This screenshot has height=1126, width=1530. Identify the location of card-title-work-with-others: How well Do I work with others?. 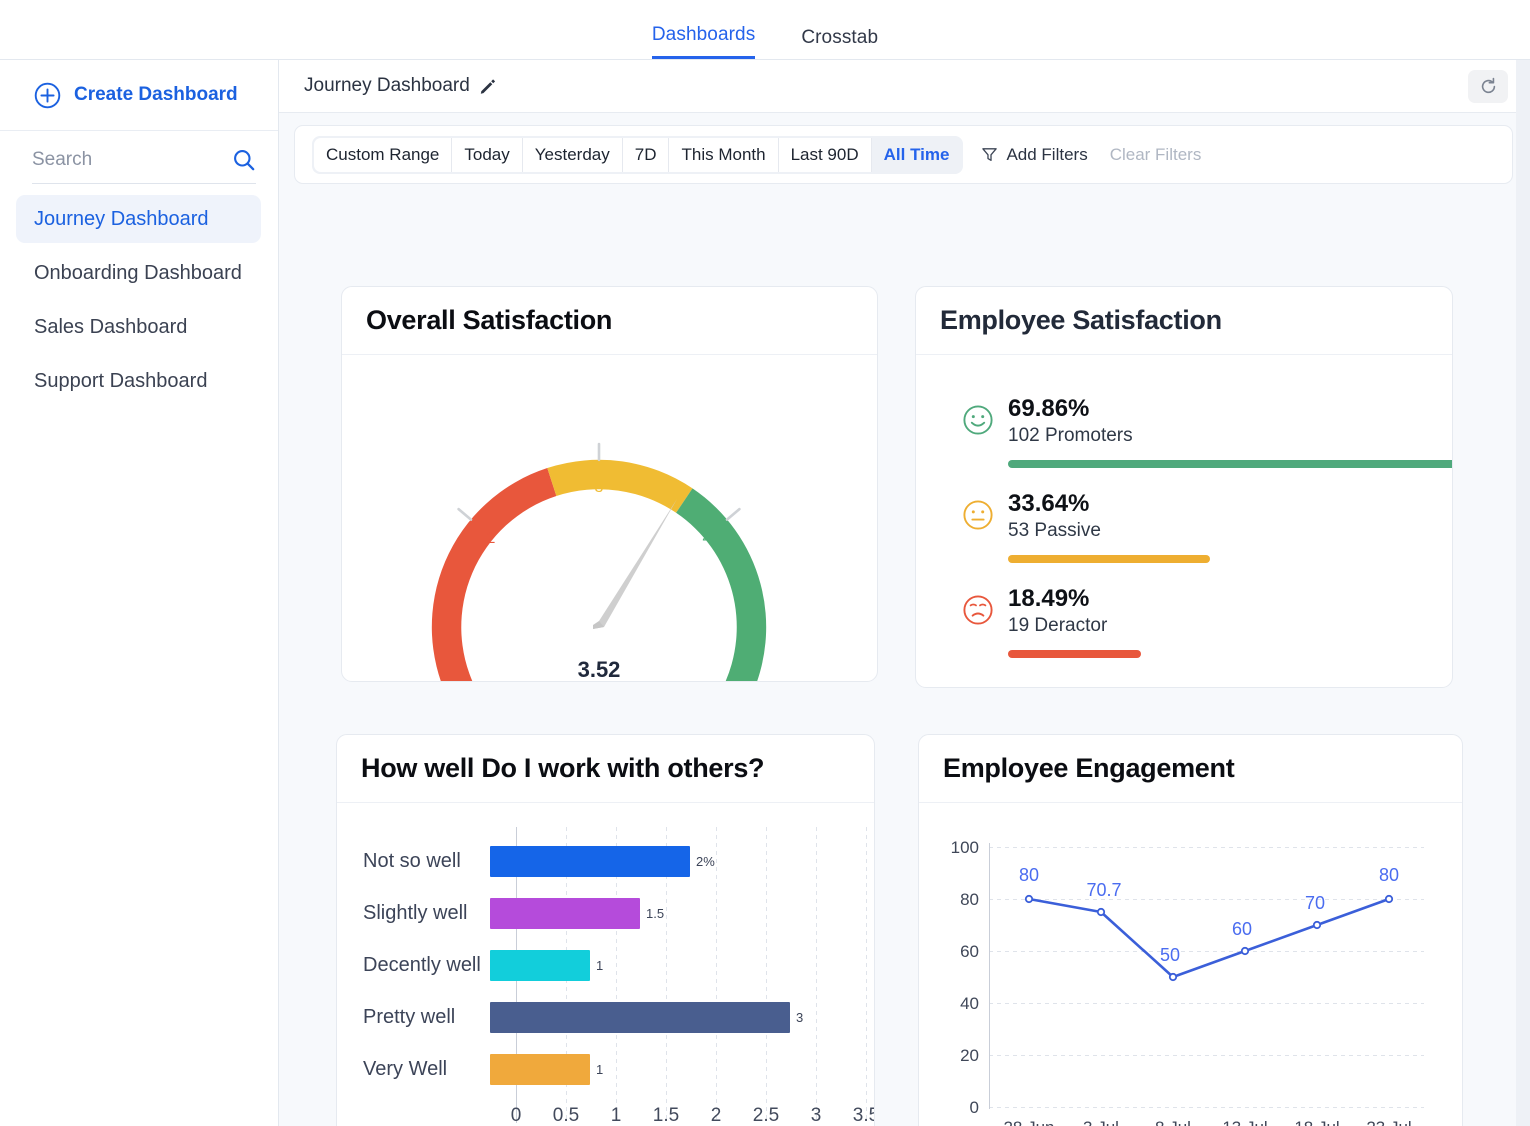
(563, 768).